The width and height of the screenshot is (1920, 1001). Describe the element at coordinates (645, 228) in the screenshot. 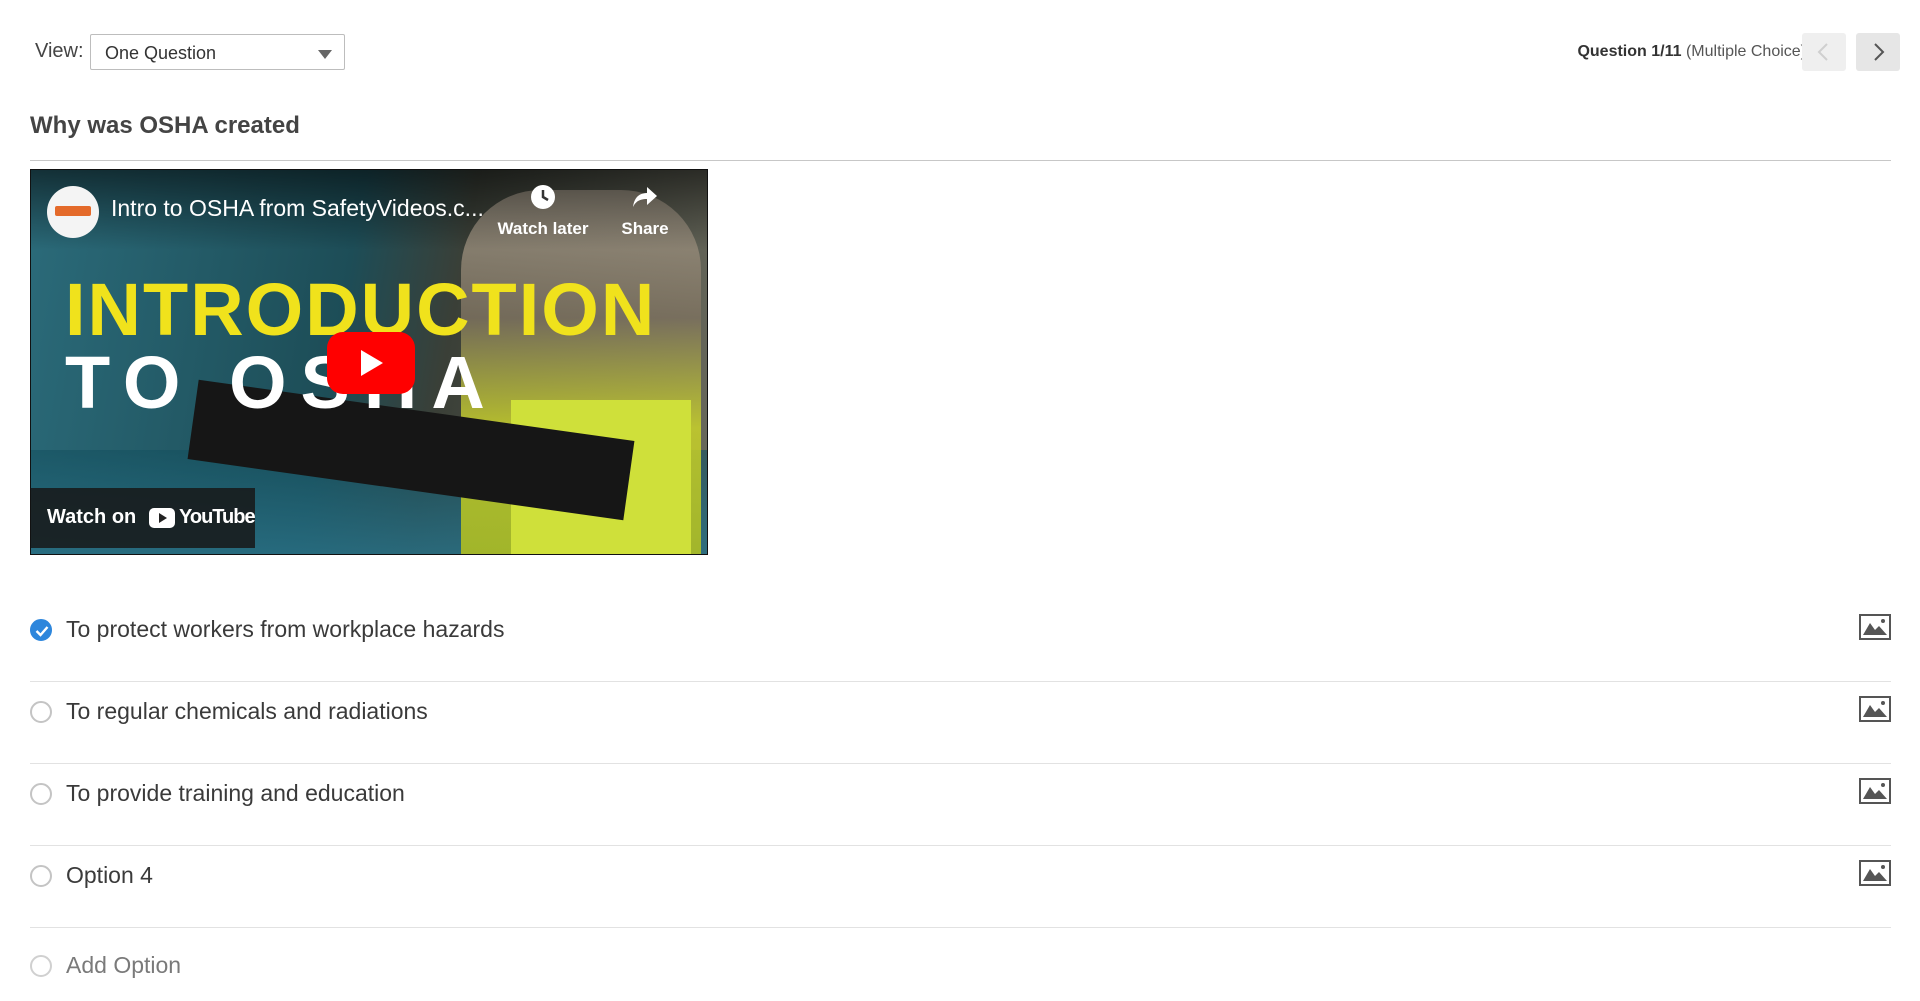

I see `share-label: Share` at that location.